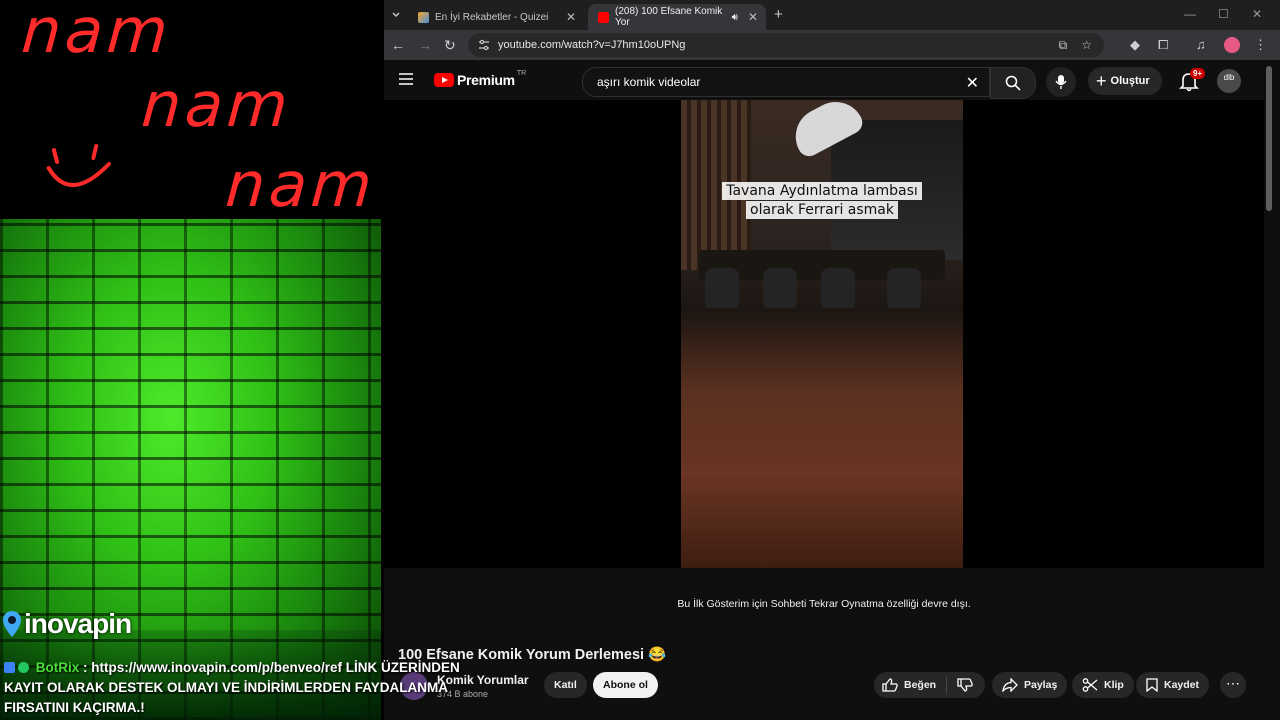 The height and width of the screenshot is (720, 1280). Describe the element at coordinates (1135, 45) in the screenshot. I see `extension-diamond-icon: ◆` at that location.